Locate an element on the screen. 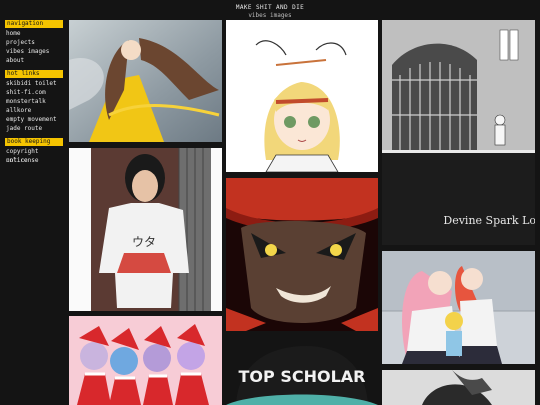  shirt-print-text: ウタ is located at coordinates (144, 242).